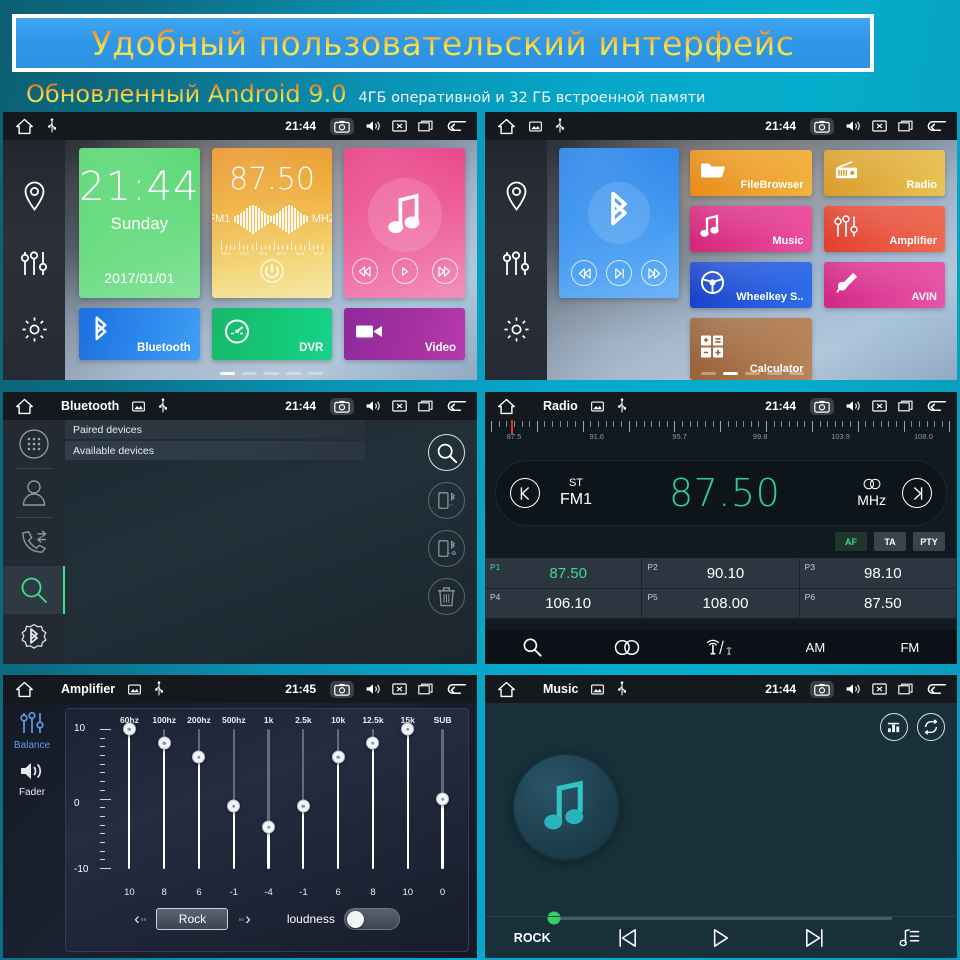 This screenshot has height=960, width=960. I want to click on am-band-button: AM, so click(815, 647).